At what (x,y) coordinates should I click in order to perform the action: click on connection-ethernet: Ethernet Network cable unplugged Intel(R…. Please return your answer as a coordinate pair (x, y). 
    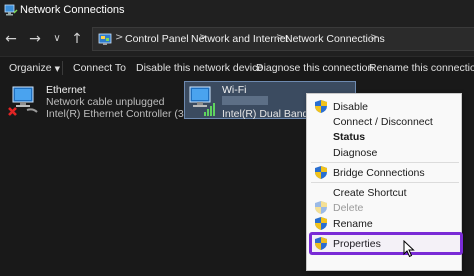
    Looking at the image, I should click on (106, 100).